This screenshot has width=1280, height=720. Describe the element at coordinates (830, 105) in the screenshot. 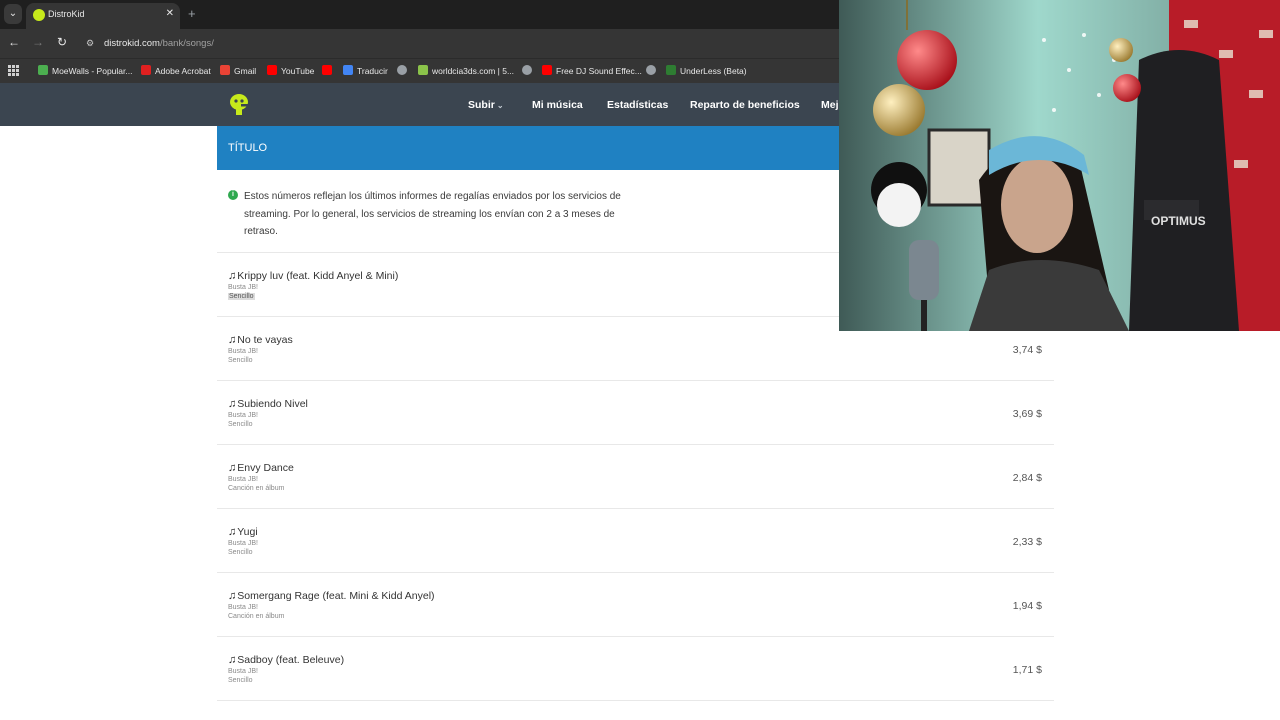

I see `nav-mejoras: Mej` at that location.